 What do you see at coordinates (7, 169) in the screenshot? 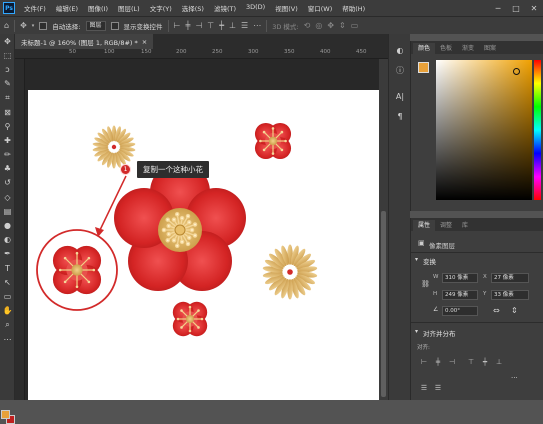
I see `stamp-icon: ♣` at bounding box center [7, 169].